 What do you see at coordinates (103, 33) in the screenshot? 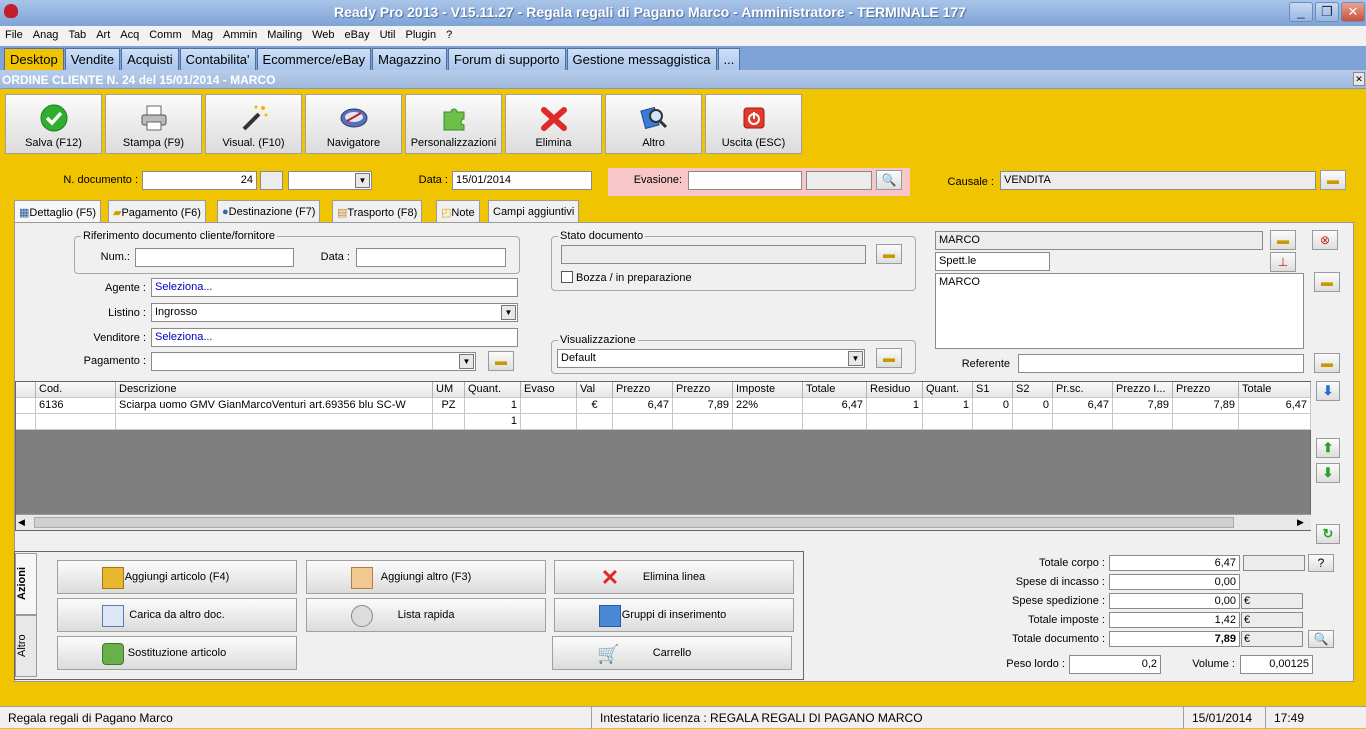
I see `menu-art: Art` at bounding box center [103, 33].